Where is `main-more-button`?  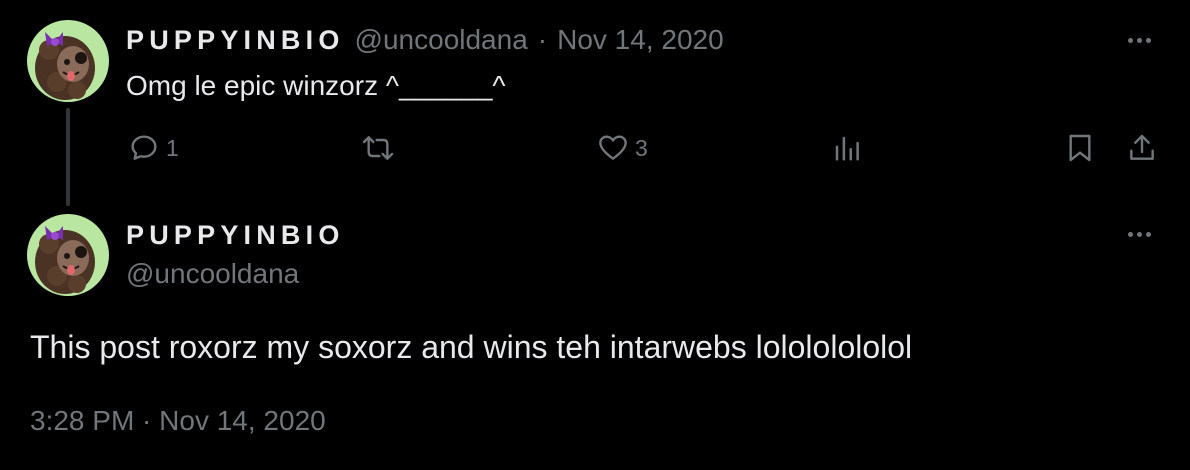
main-more-button is located at coordinates (1139, 234).